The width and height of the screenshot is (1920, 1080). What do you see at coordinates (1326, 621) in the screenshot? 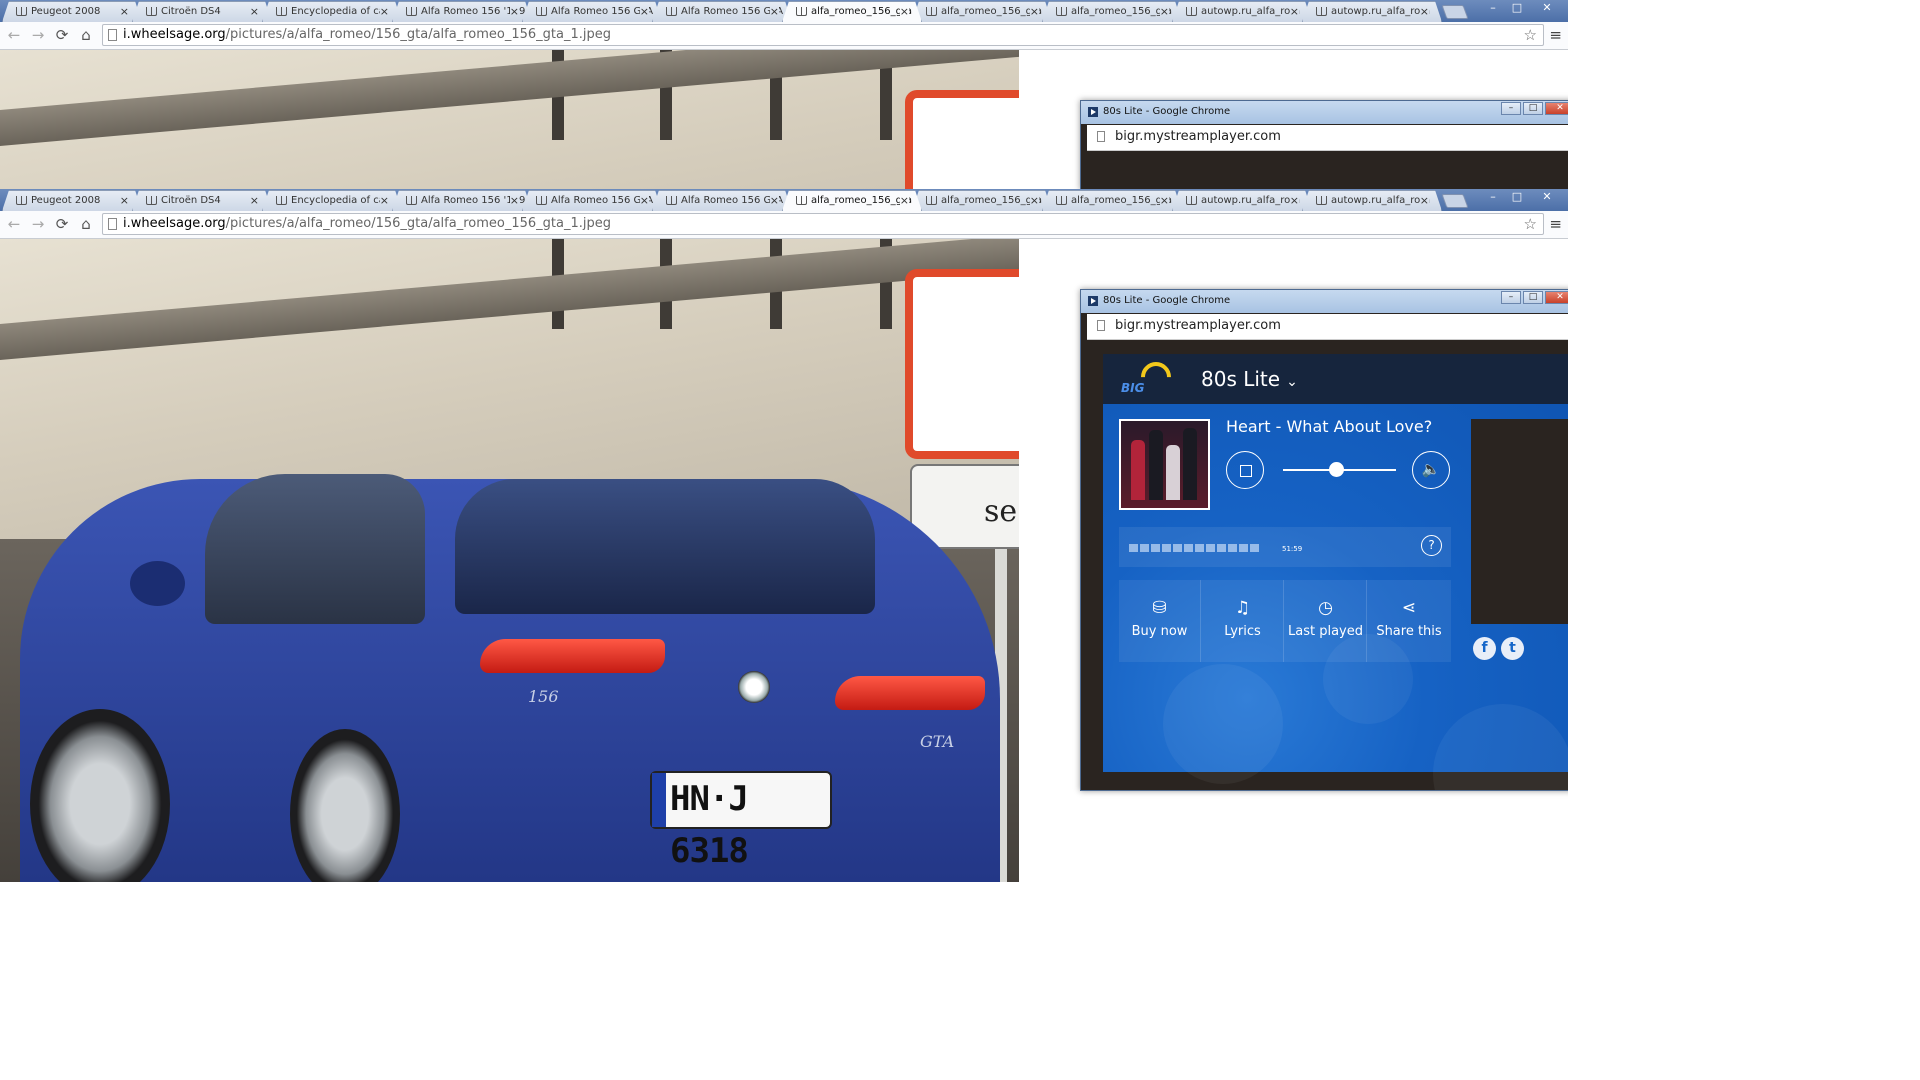
I see `last-played-button: ◷ Last played` at bounding box center [1326, 621].